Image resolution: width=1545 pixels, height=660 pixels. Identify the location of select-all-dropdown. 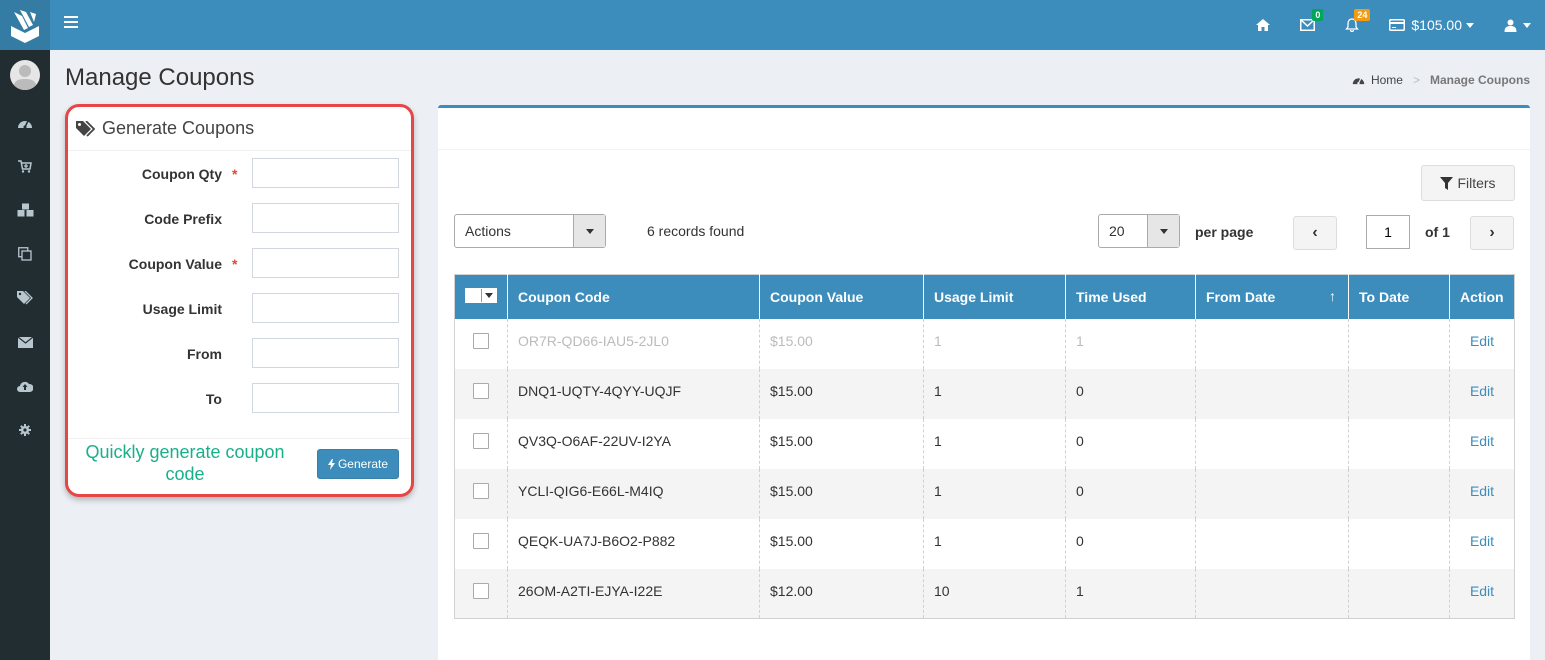
(481, 296).